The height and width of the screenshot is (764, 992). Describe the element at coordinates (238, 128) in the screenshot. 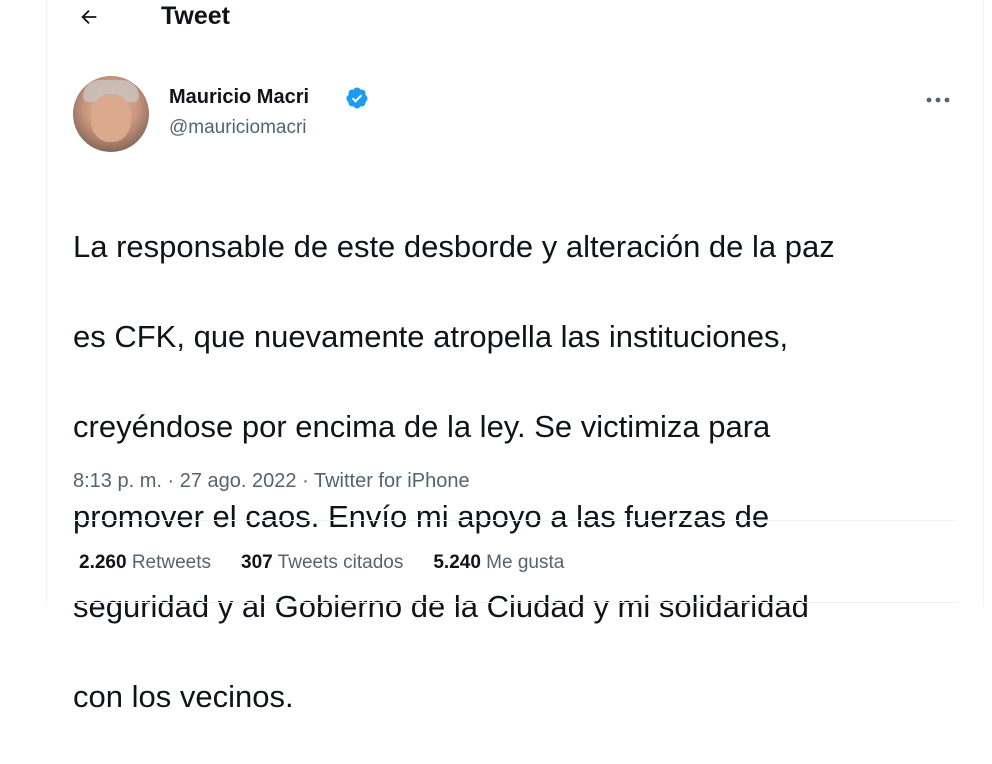

I see `author-handle: @mauriciomacri` at that location.